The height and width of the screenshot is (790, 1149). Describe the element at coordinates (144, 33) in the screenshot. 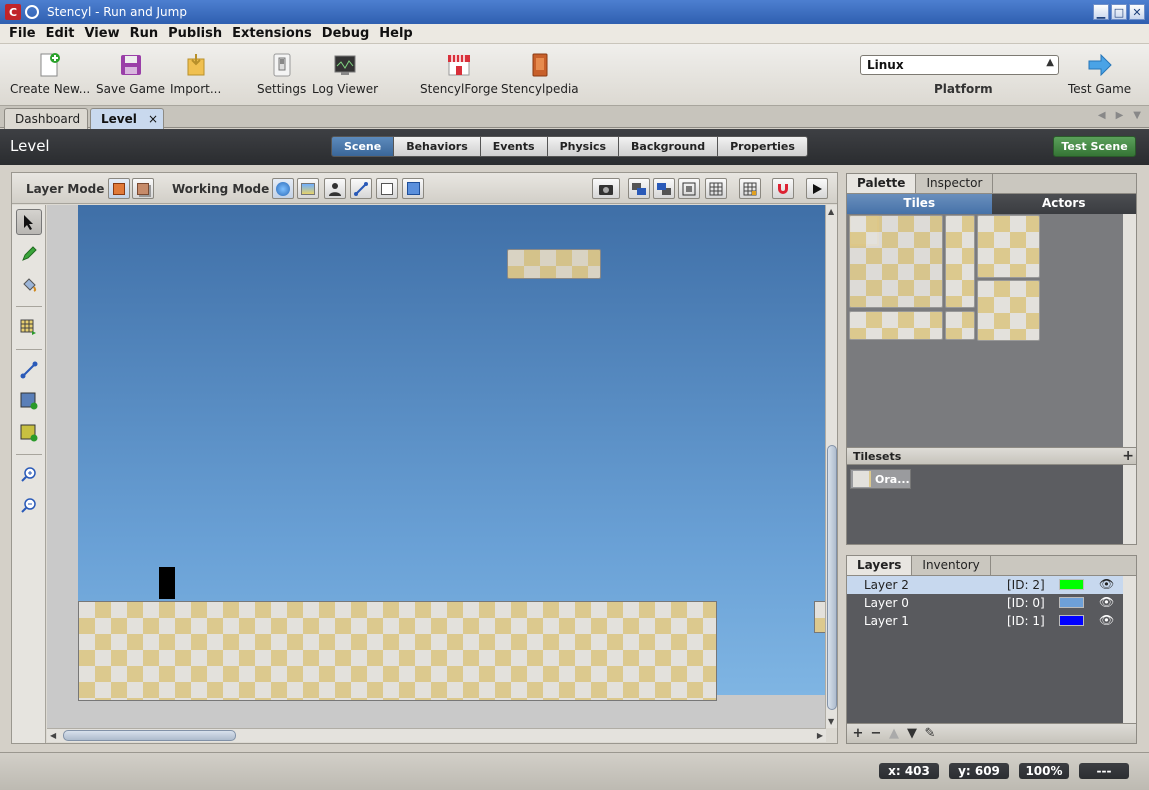

I see `menu-run: Run` at that location.